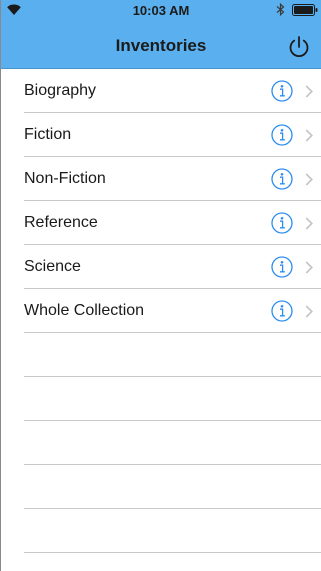  What do you see at coordinates (280, 9) in the screenshot?
I see `bluetooth-icon` at bounding box center [280, 9].